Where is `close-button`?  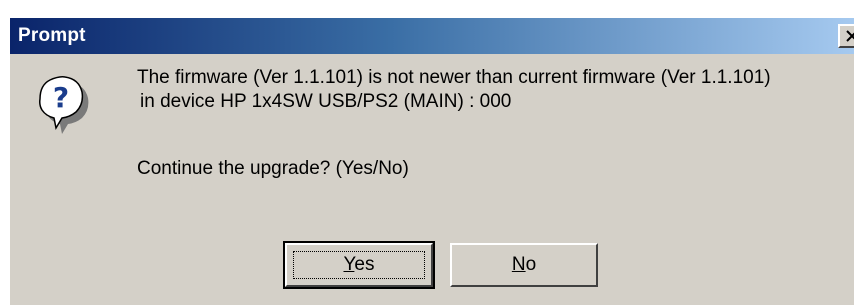 close-button is located at coordinates (846, 36).